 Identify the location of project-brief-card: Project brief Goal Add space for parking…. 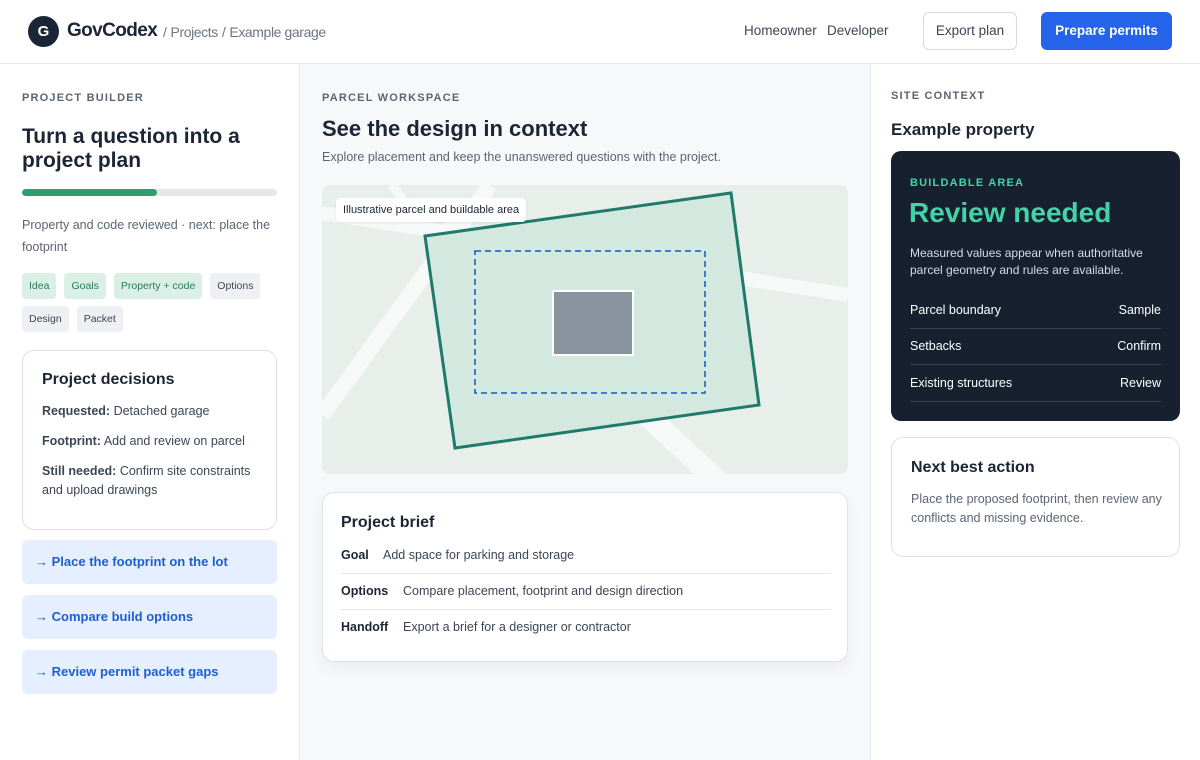
(585, 577).